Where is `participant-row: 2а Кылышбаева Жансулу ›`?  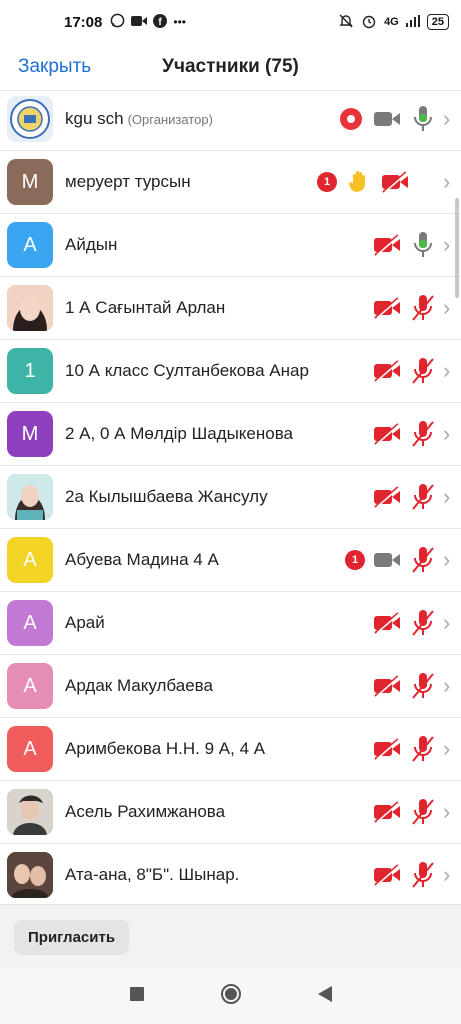 participant-row: 2а Кылышбаева Жансулу › is located at coordinates (230, 497).